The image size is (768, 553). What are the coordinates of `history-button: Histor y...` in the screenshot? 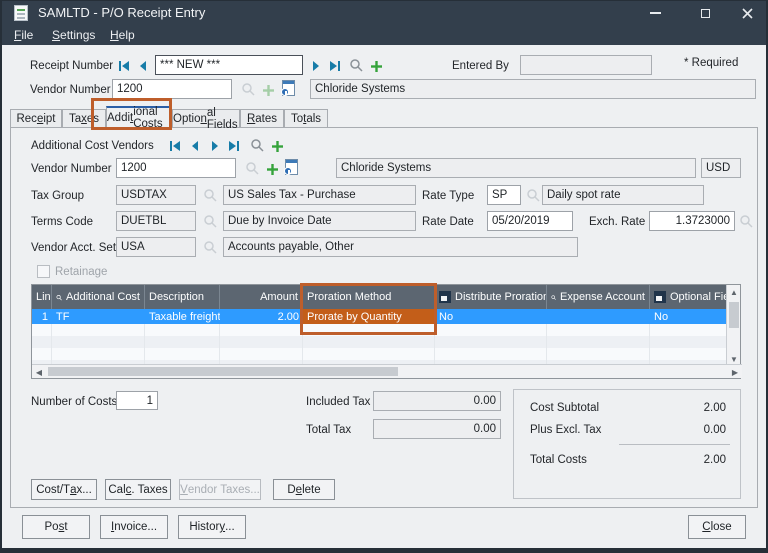 It's located at (212, 527).